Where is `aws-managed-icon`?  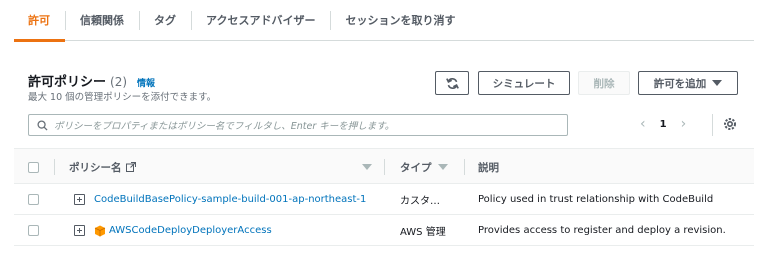 aws-managed-icon is located at coordinates (100, 230).